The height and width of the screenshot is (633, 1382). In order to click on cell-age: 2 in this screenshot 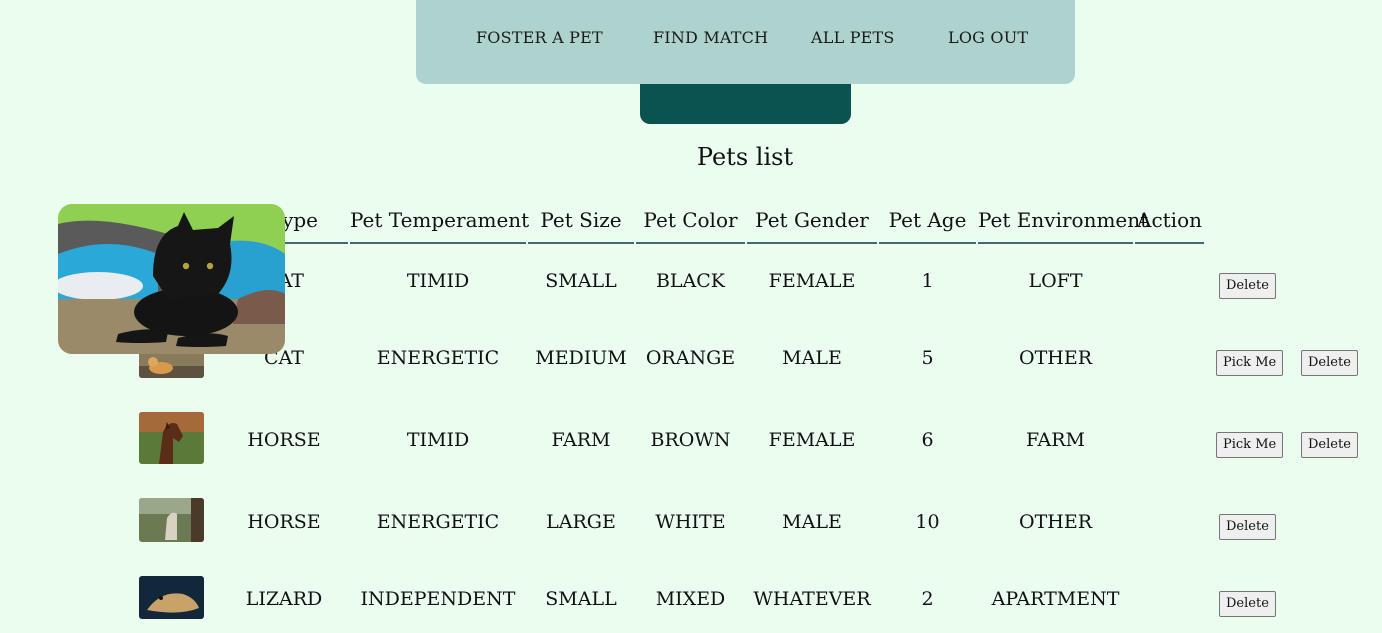, I will do `click(927, 599)`.